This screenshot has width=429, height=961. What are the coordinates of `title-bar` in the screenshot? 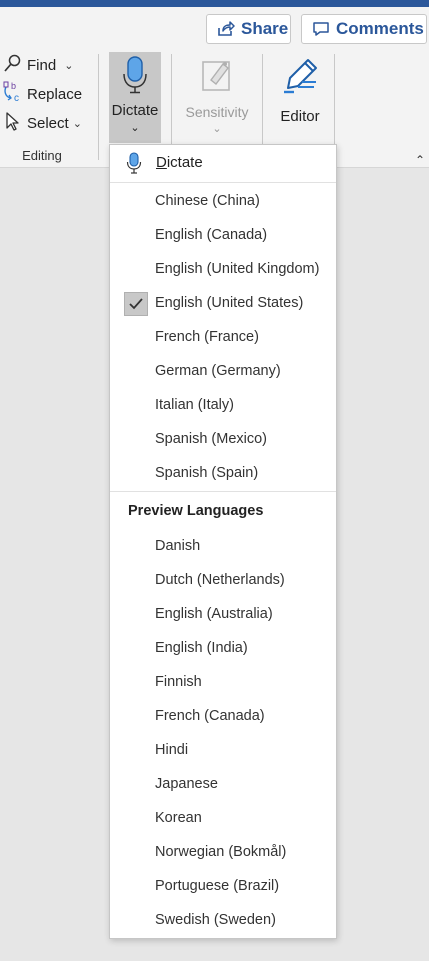 It's located at (214, 3).